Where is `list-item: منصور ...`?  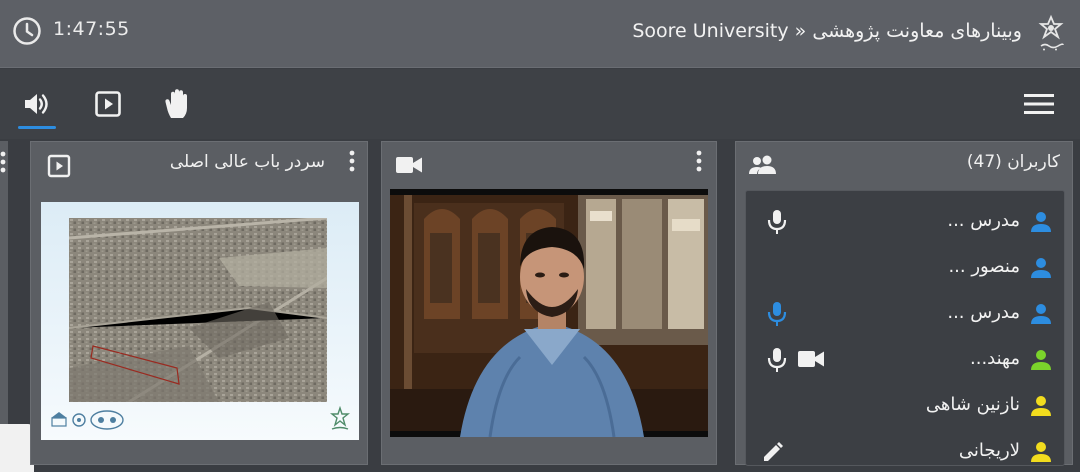
list-item: منصور ... is located at coordinates (905, 266).